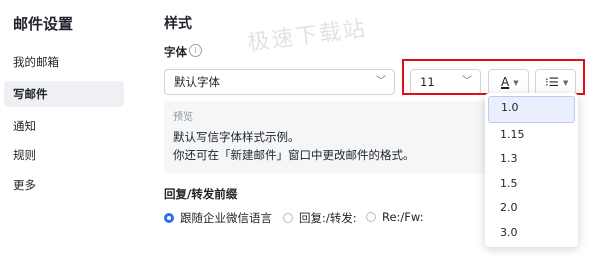 The height and width of the screenshot is (256, 600). What do you see at coordinates (64, 126) in the screenshot?
I see `sidebar-item-notifications: 通知` at bounding box center [64, 126].